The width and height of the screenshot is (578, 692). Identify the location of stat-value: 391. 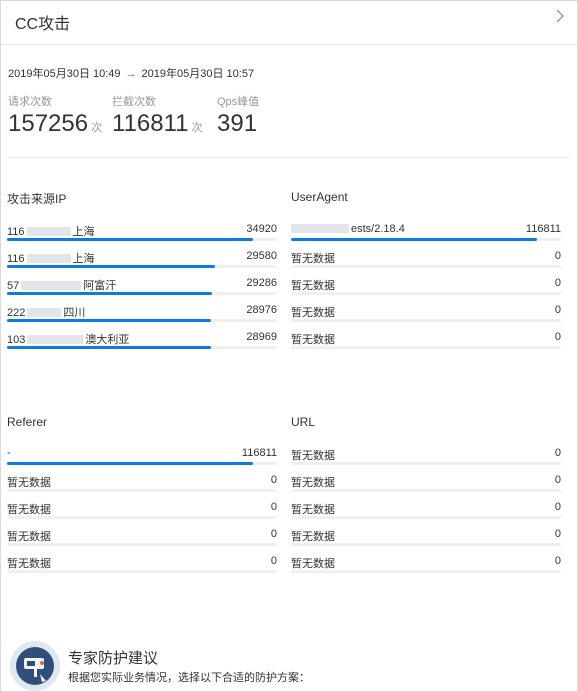
(237, 123).